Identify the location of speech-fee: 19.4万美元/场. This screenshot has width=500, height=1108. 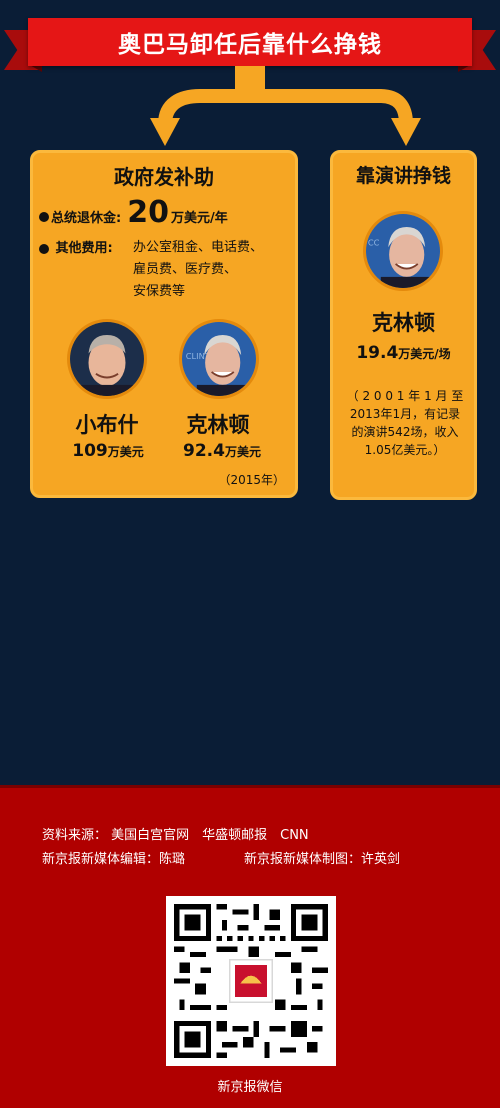
(403, 353).